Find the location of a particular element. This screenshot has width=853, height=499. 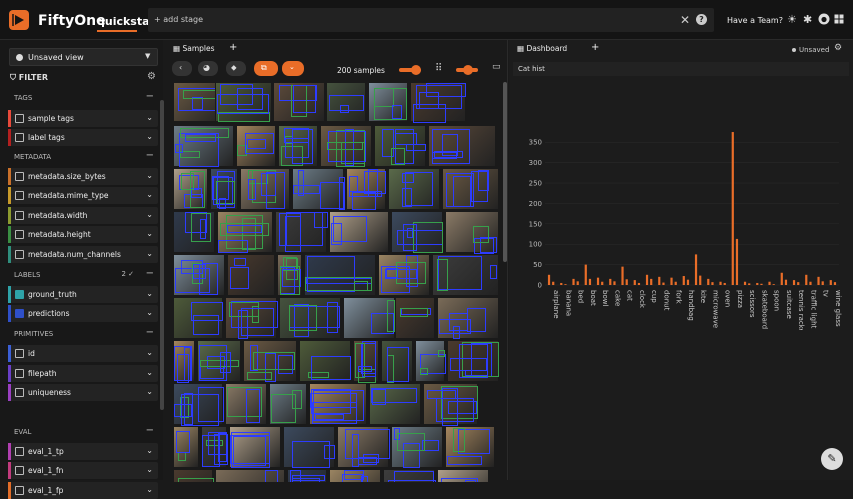

field-row: eval_1_fn ⌄ is located at coordinates (83, 470).